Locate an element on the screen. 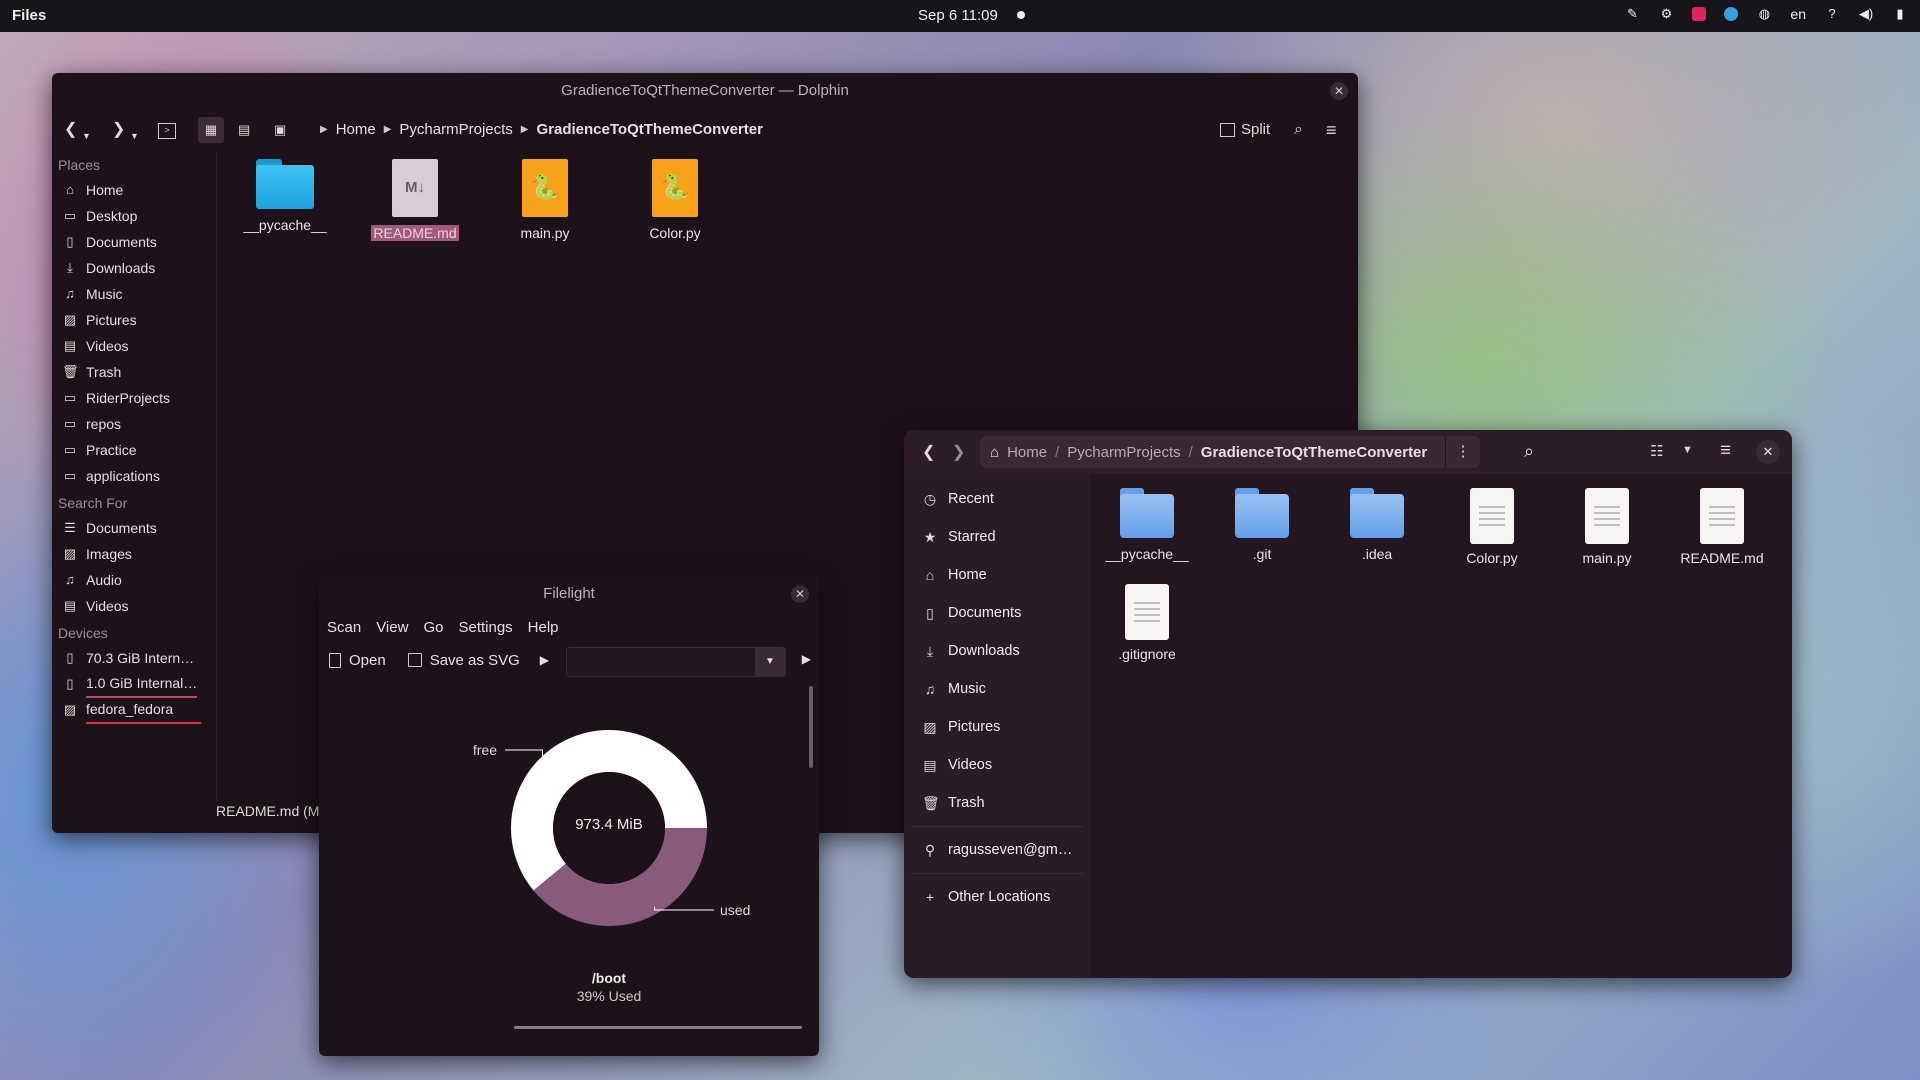 The image size is (1920, 1080). file-item-gitignore: .gitignore is located at coordinates (1147, 623).